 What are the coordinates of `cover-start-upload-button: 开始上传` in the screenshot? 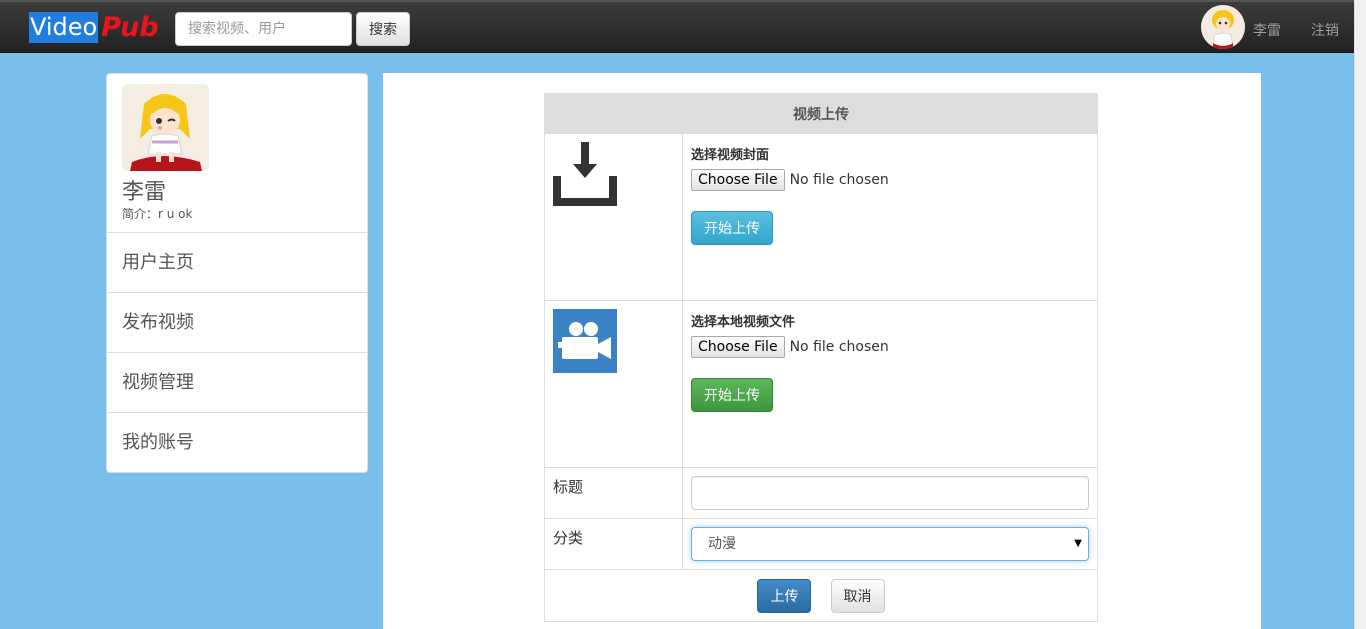 It's located at (732, 228).